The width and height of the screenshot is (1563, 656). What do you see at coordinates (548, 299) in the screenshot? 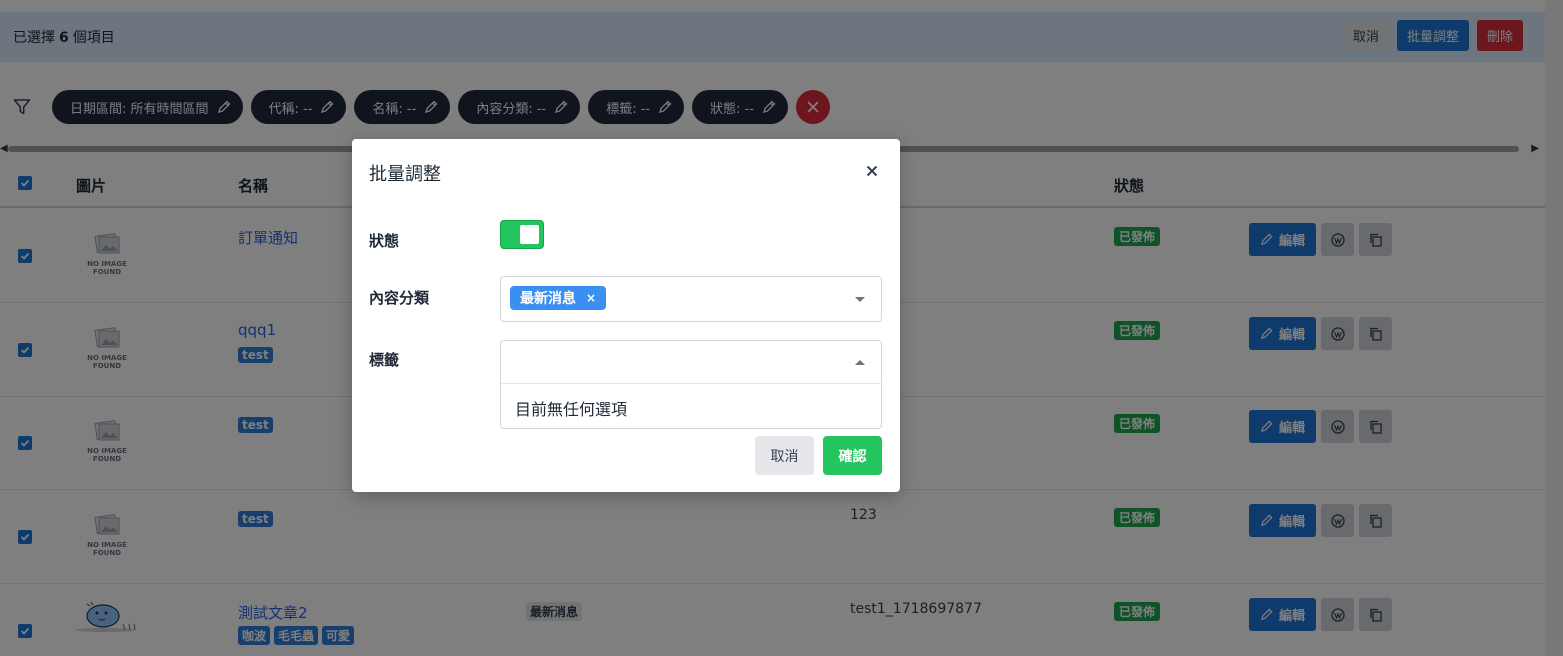
I see `selected-category-text: 最新消息` at bounding box center [548, 299].